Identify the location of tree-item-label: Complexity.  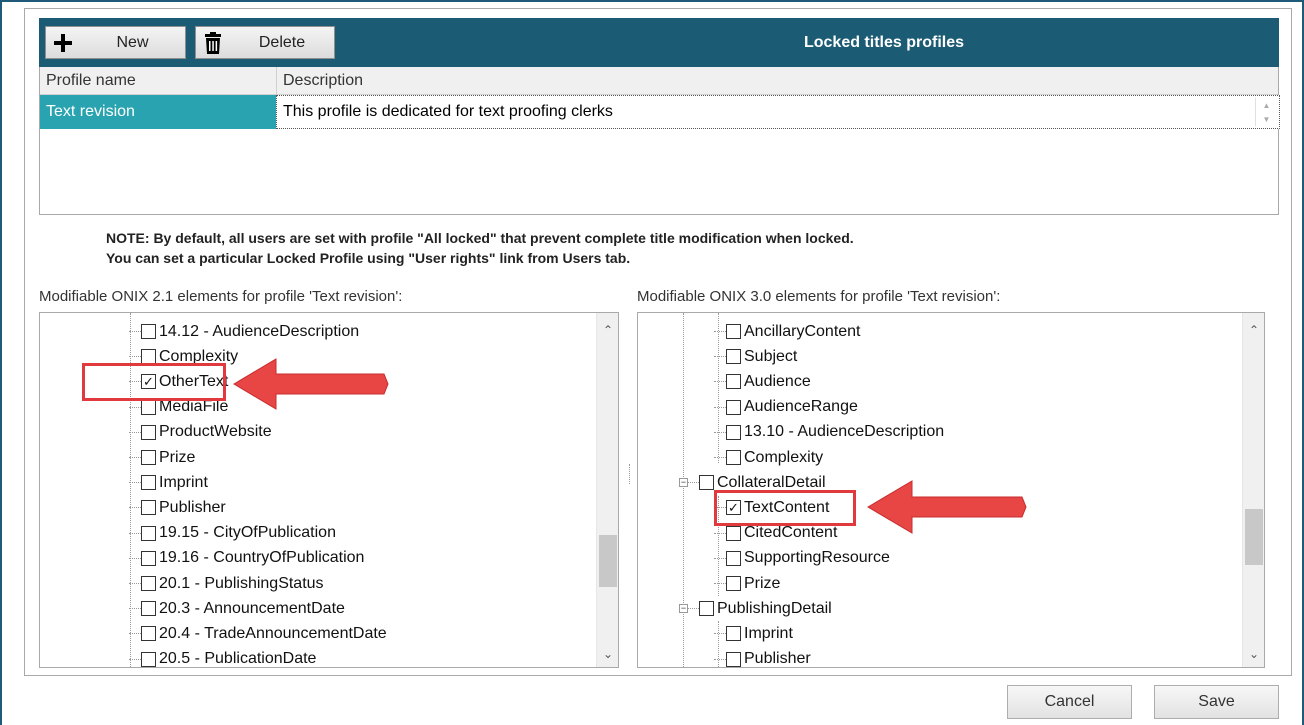
(784, 457).